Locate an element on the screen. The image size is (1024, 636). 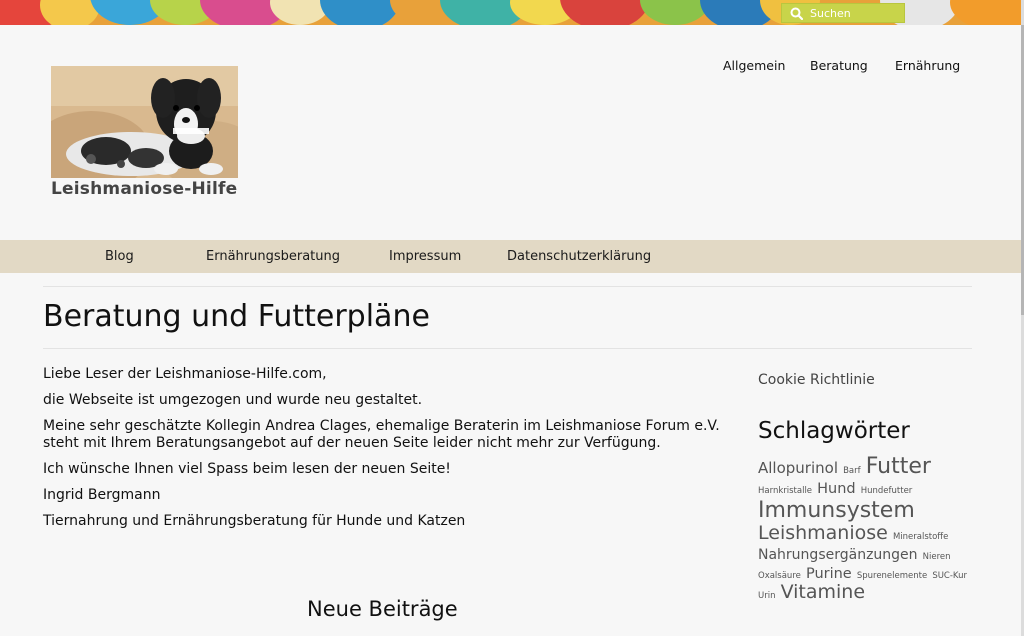
paragraph: Ingrid Bergmann is located at coordinates (102, 495).